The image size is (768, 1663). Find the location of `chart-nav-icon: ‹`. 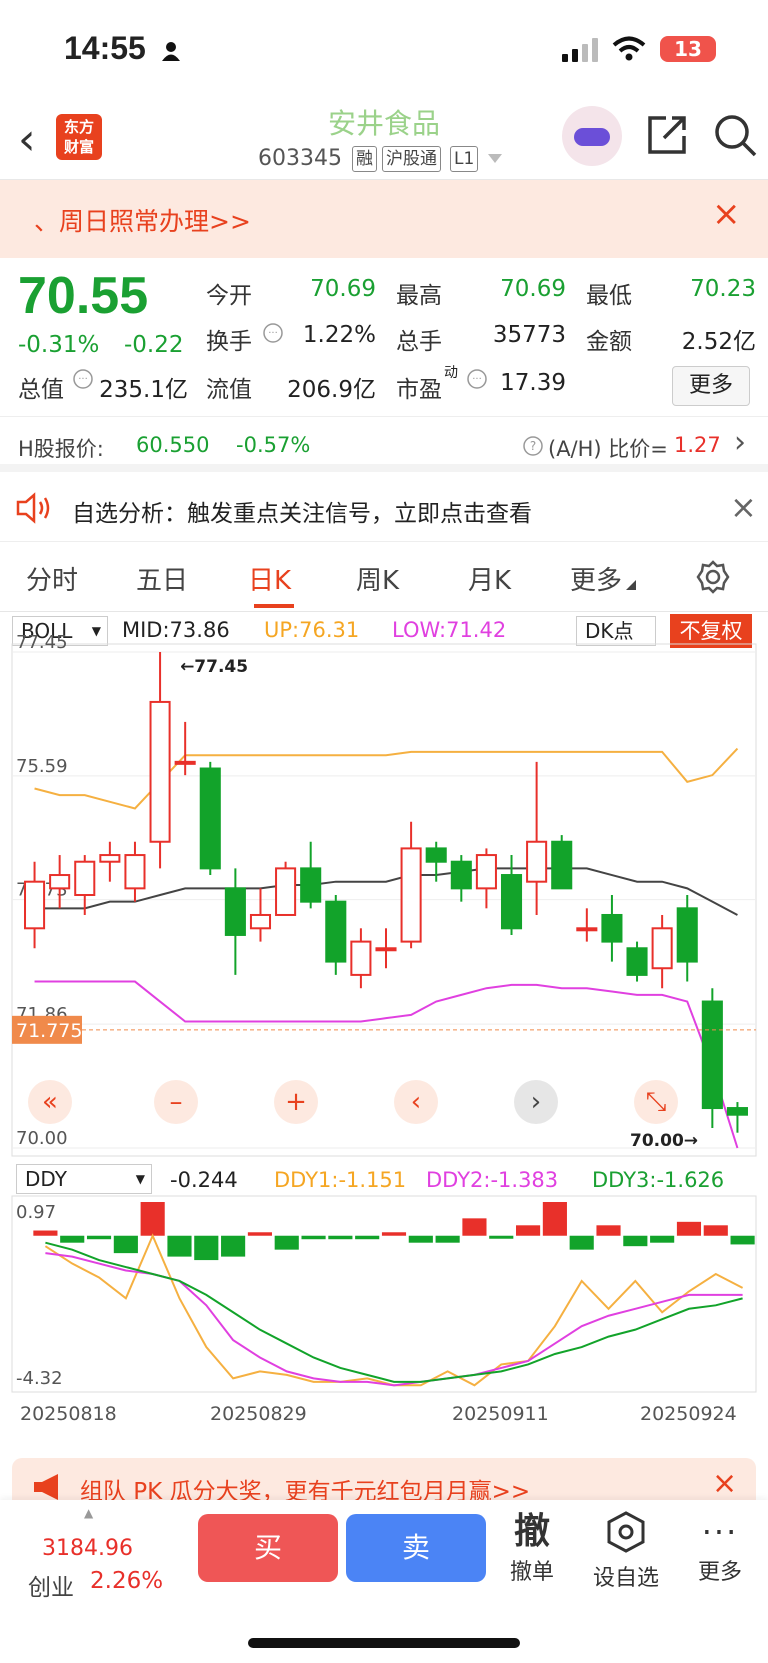

chart-nav-icon: ‹ is located at coordinates (416, 1102).